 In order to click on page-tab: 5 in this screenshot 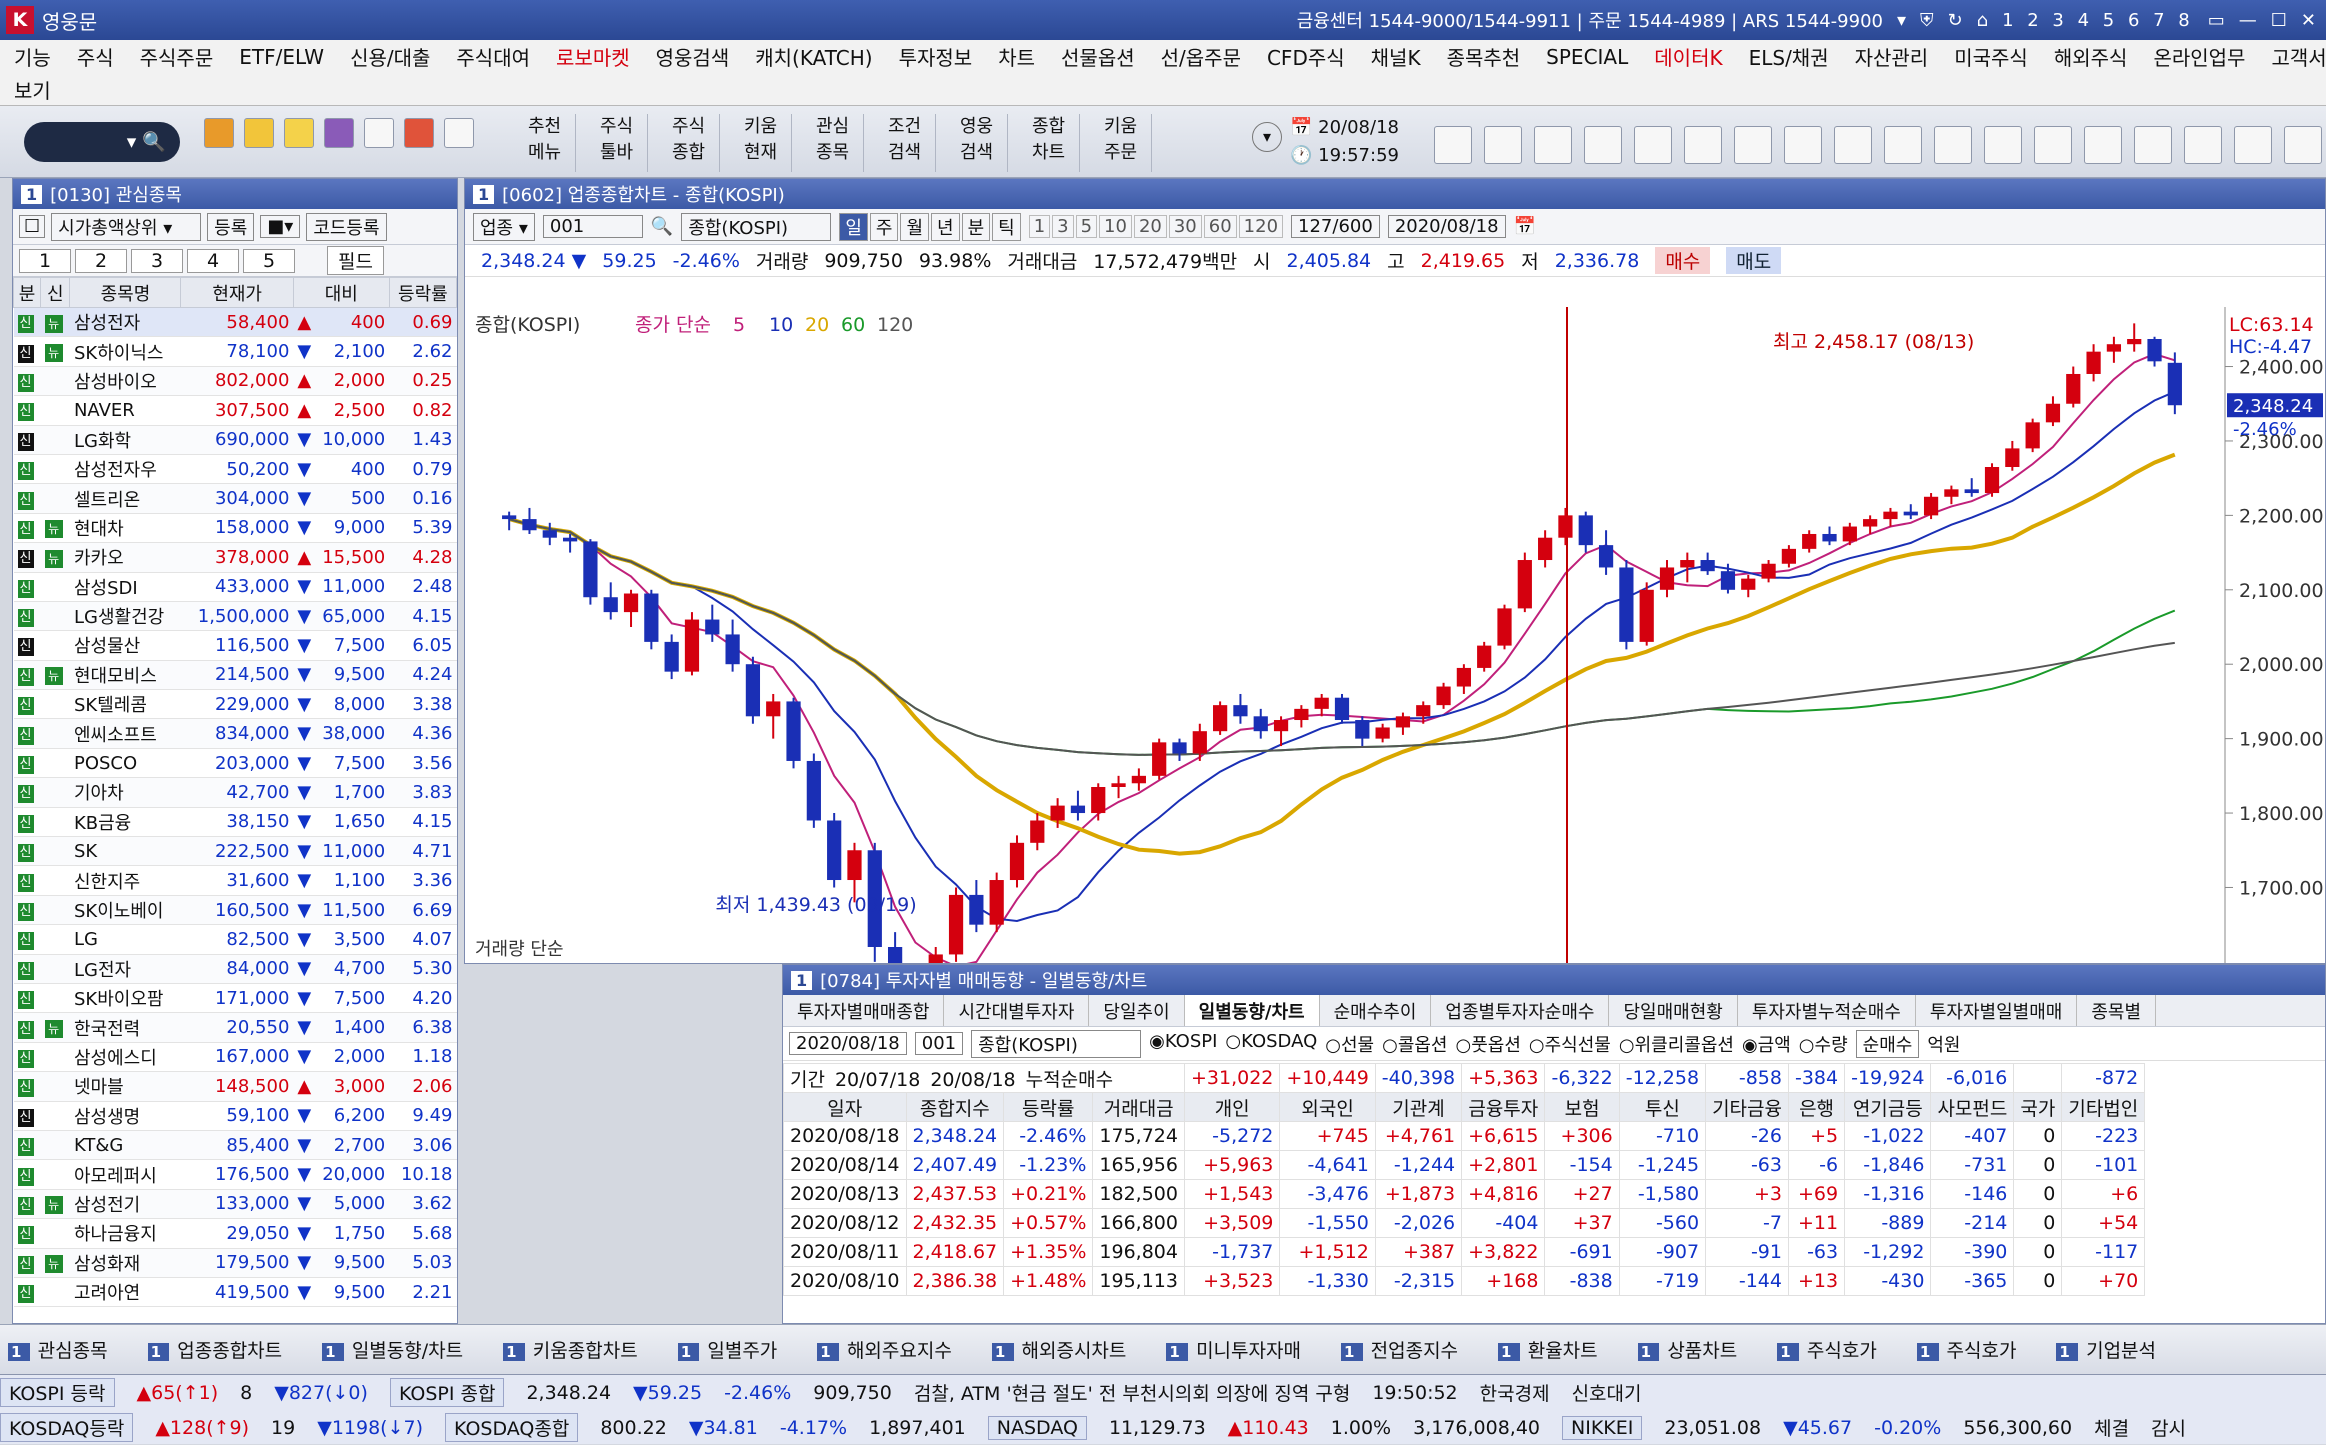, I will do `click(269, 260)`.